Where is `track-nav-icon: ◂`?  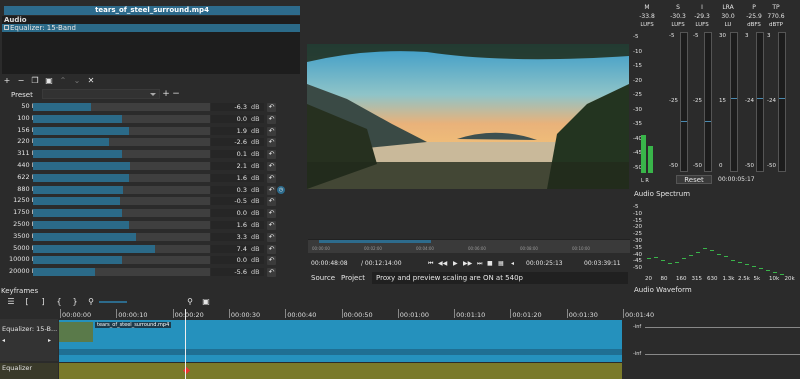
track-nav-icon: ◂ is located at coordinates (3, 340).